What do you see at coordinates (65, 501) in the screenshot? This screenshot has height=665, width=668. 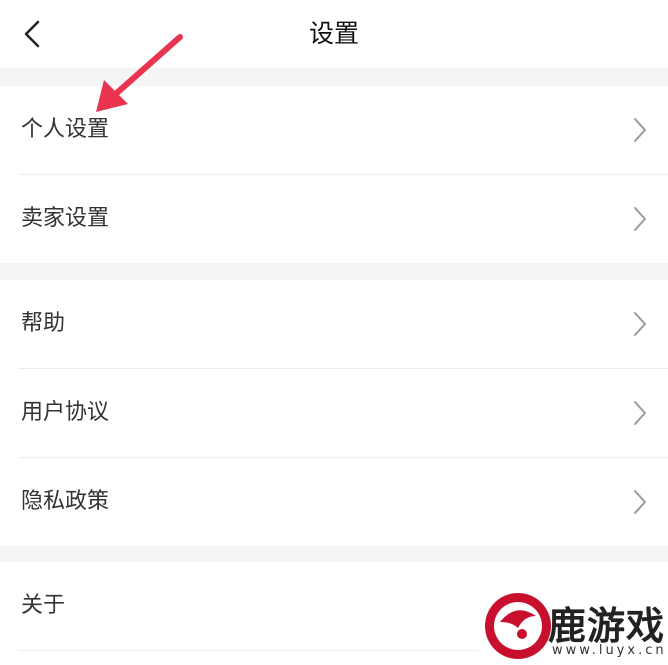 I see `row-label: 隐私政策` at bounding box center [65, 501].